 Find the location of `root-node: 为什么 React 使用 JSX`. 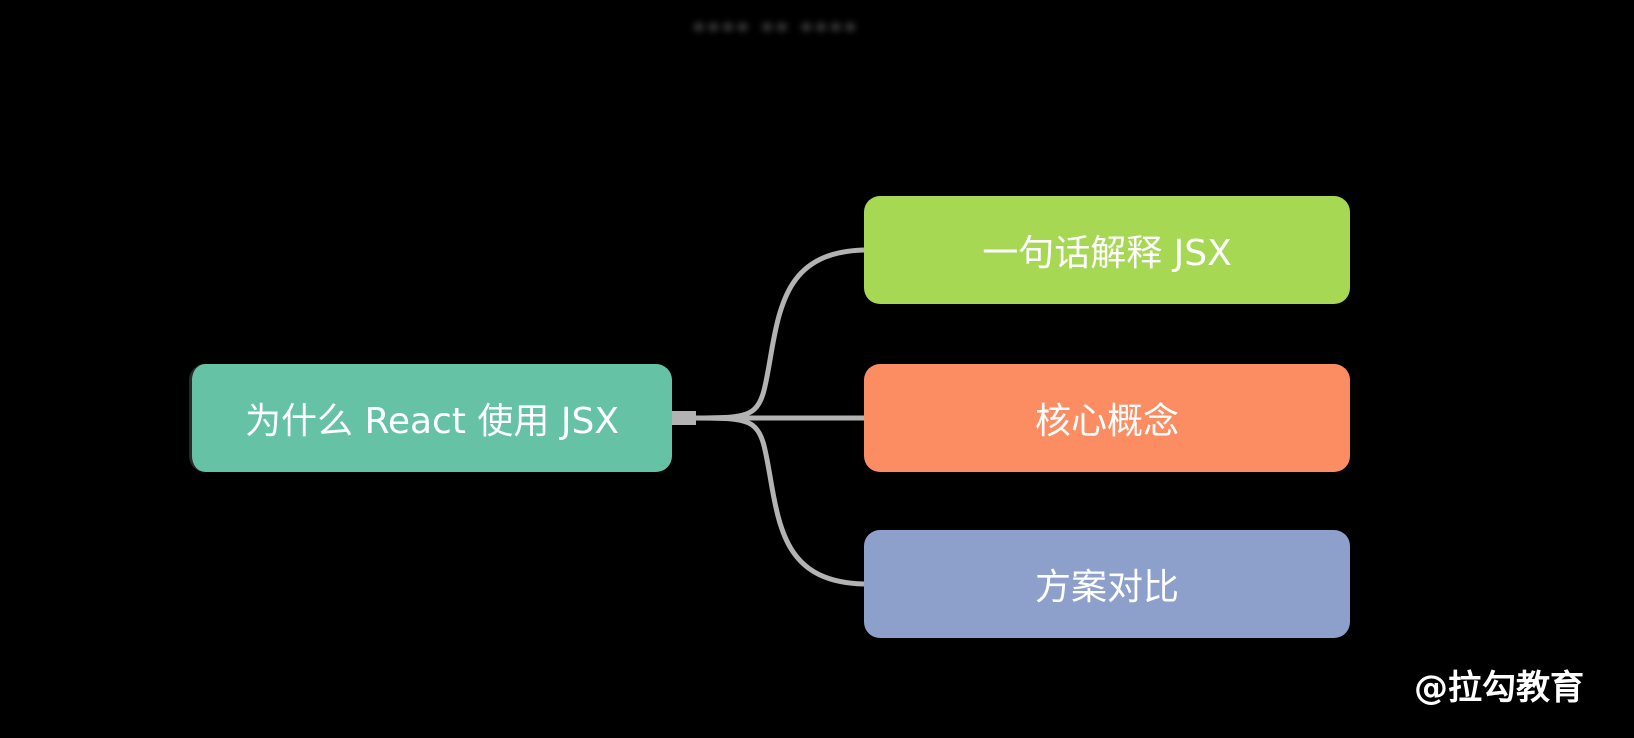

root-node: 为什么 React 使用 JSX is located at coordinates (430, 418).